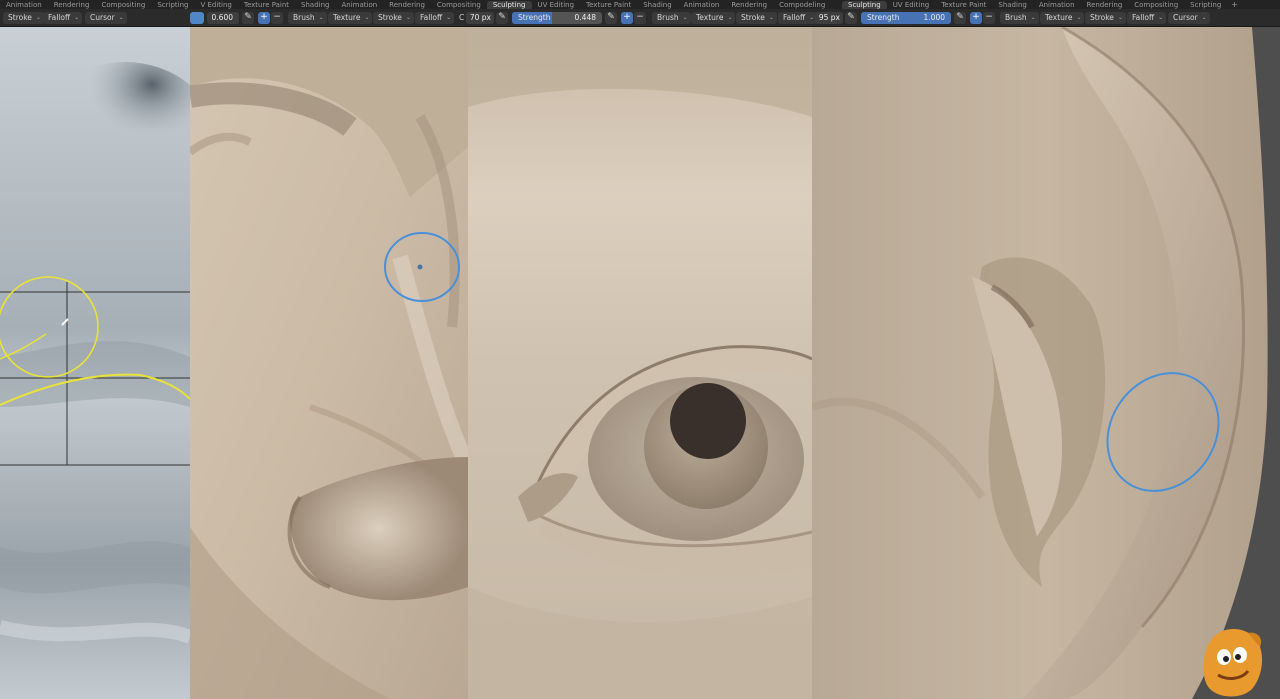 The height and width of the screenshot is (699, 1280). I want to click on stroke-dropdown-3: Stroke ⌄, so click(756, 18).